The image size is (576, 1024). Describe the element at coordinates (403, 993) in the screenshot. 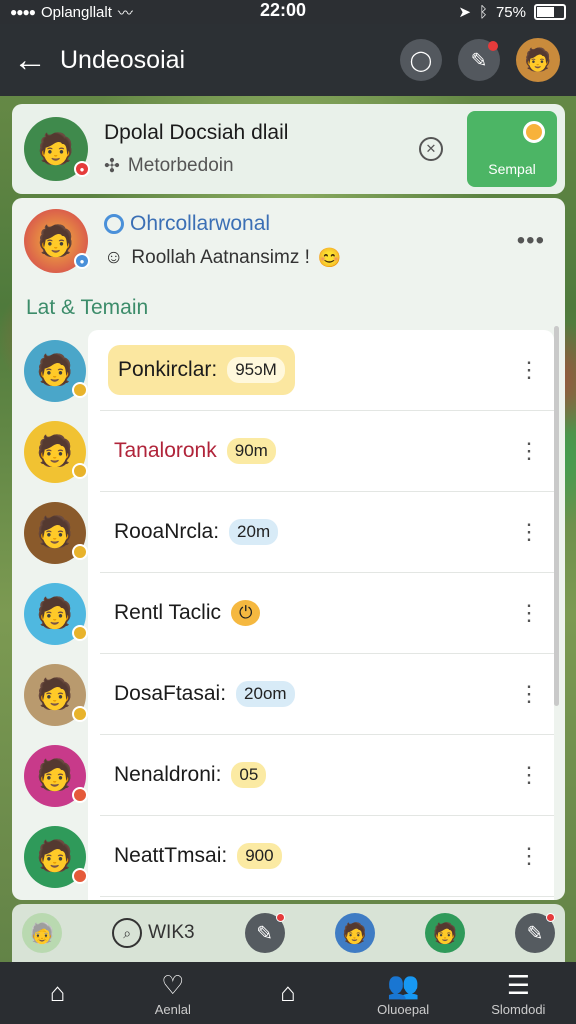

I see `nav-people: 👥 Oluoepal` at that location.